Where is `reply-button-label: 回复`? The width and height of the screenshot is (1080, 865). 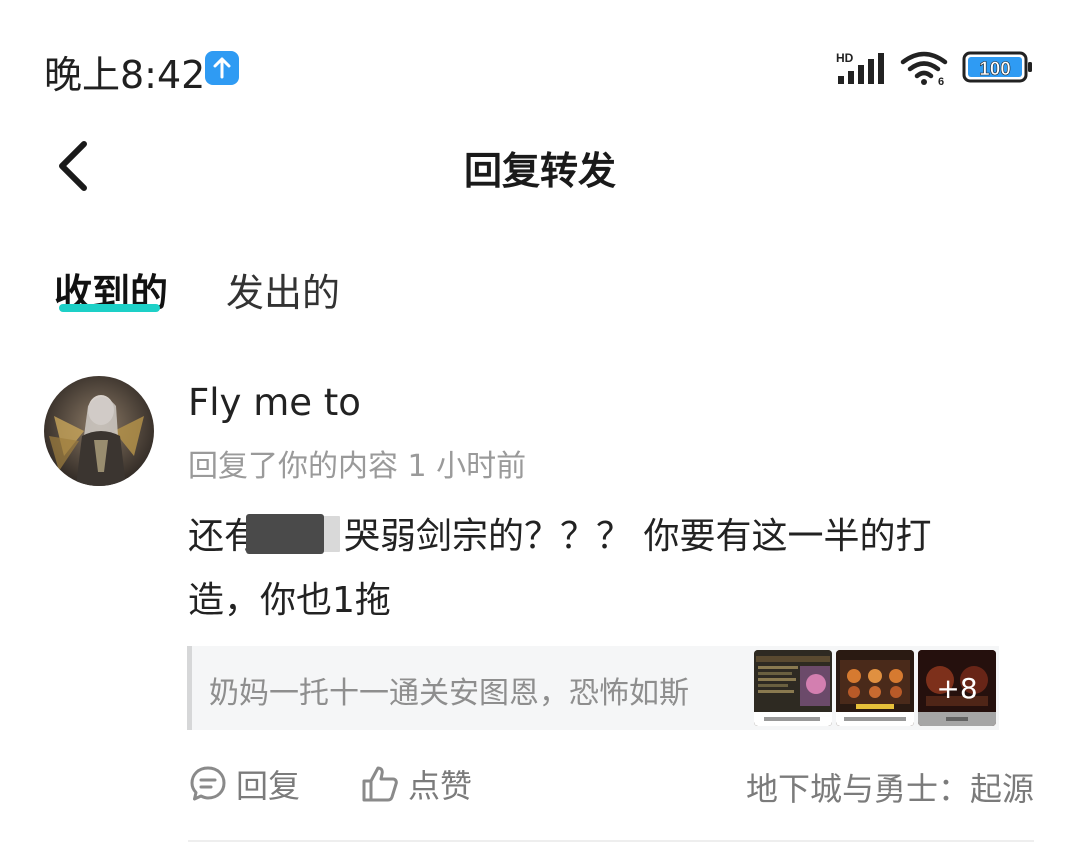 reply-button-label: 回复 is located at coordinates (268, 786).